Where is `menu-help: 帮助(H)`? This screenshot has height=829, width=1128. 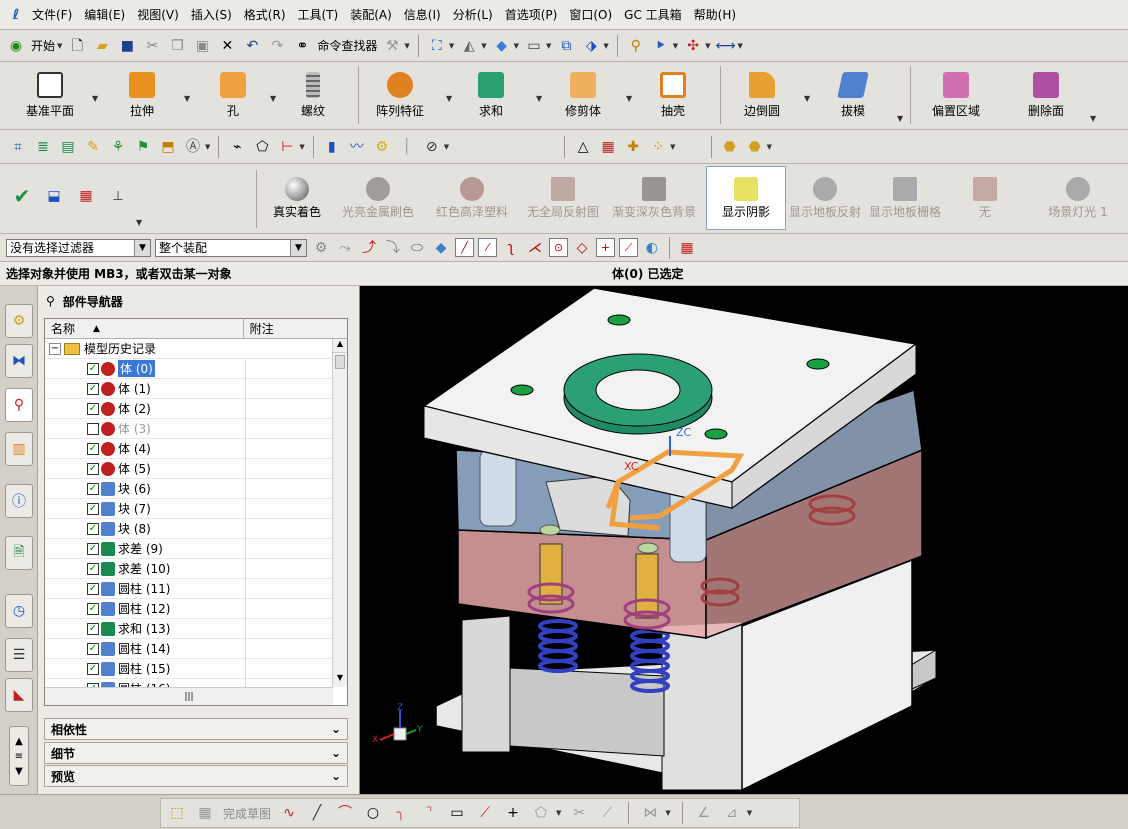
menu-help: 帮助(H) is located at coordinates (715, 14).